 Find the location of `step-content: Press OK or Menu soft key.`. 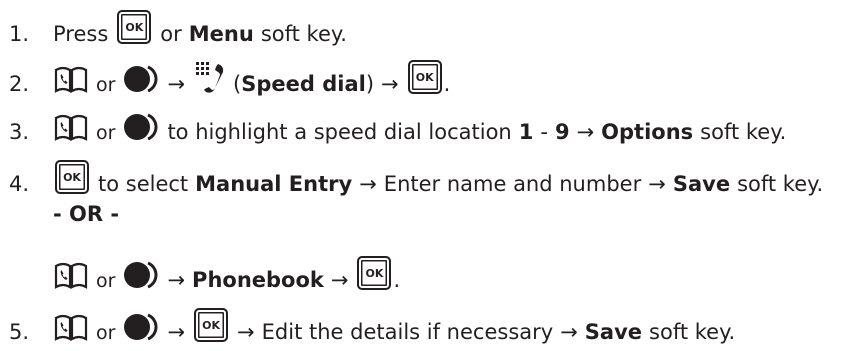

step-content: Press OK or Menu soft key. is located at coordinates (200, 28).